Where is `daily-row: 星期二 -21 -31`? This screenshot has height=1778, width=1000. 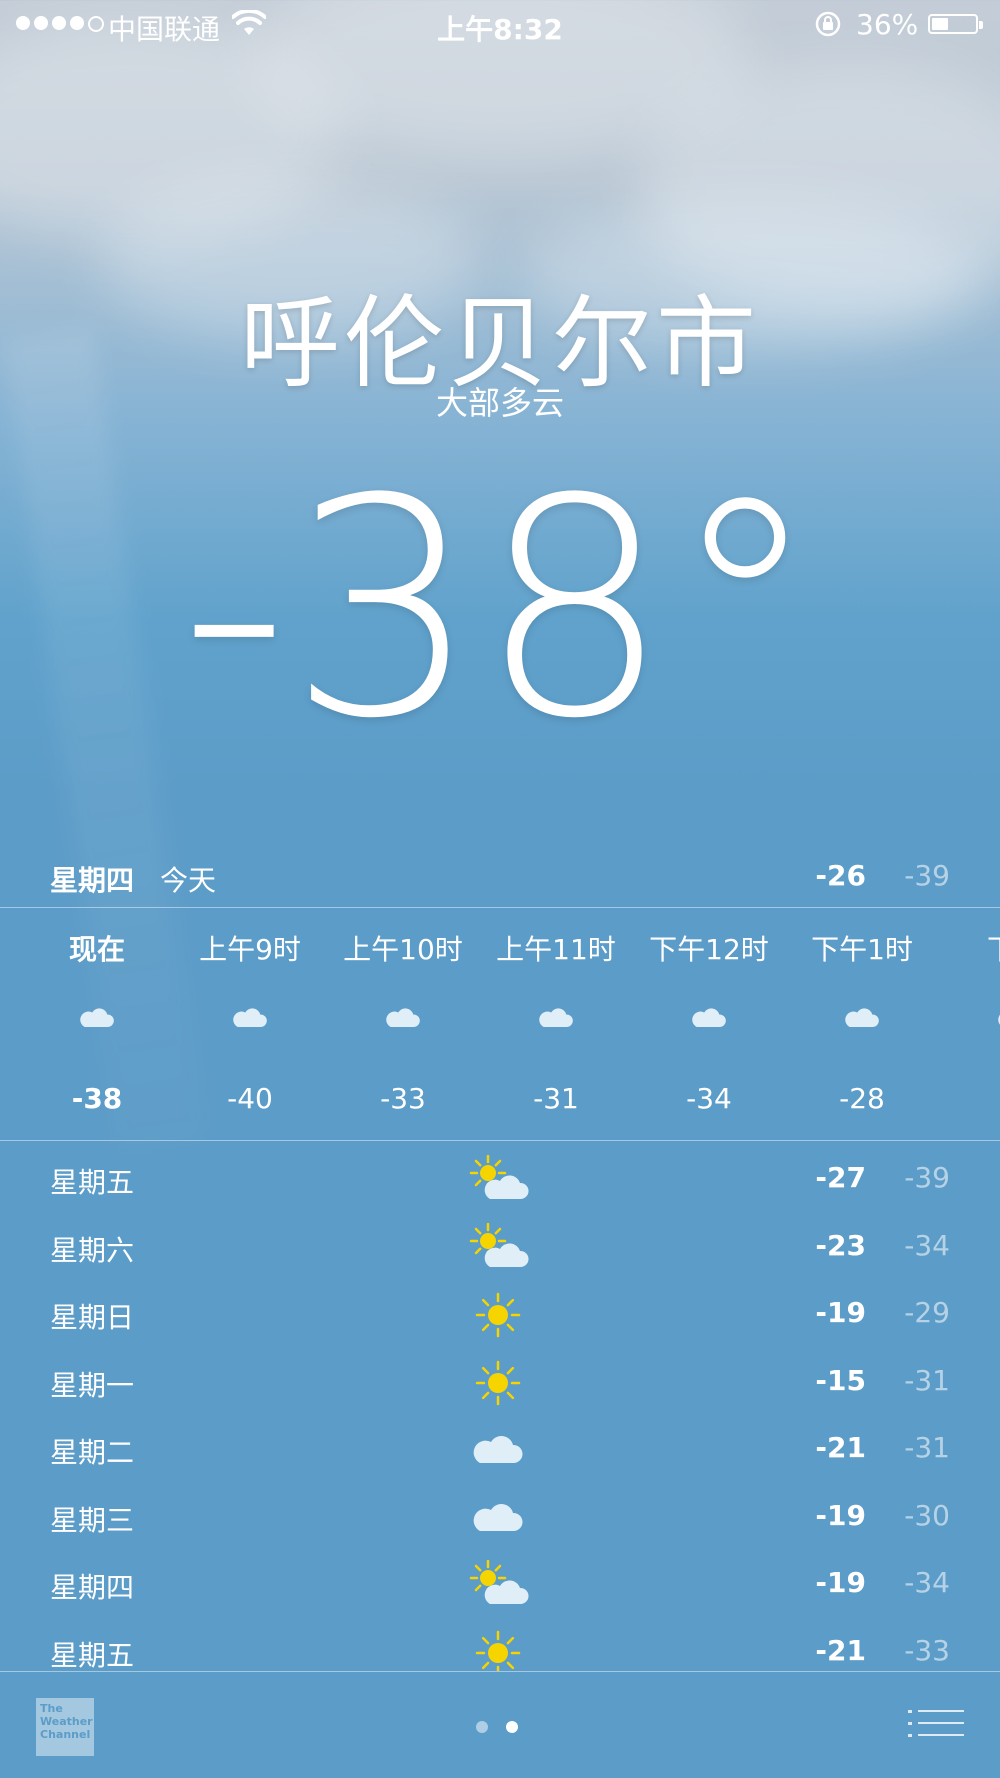 daily-row: 星期二 -21 -31 is located at coordinates (500, 1450).